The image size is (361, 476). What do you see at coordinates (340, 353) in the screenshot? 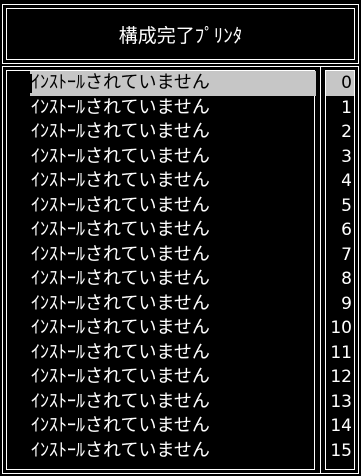
I see `item-number: 11` at bounding box center [340, 353].